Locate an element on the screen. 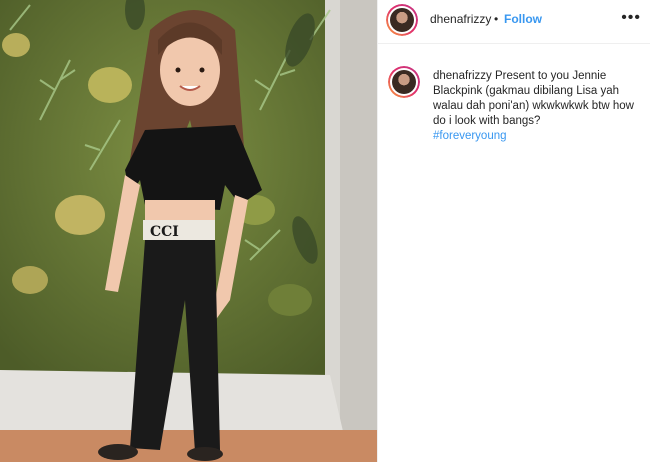 The width and height of the screenshot is (650, 462). hashtag-link: #foreveryoung is located at coordinates (535, 136).